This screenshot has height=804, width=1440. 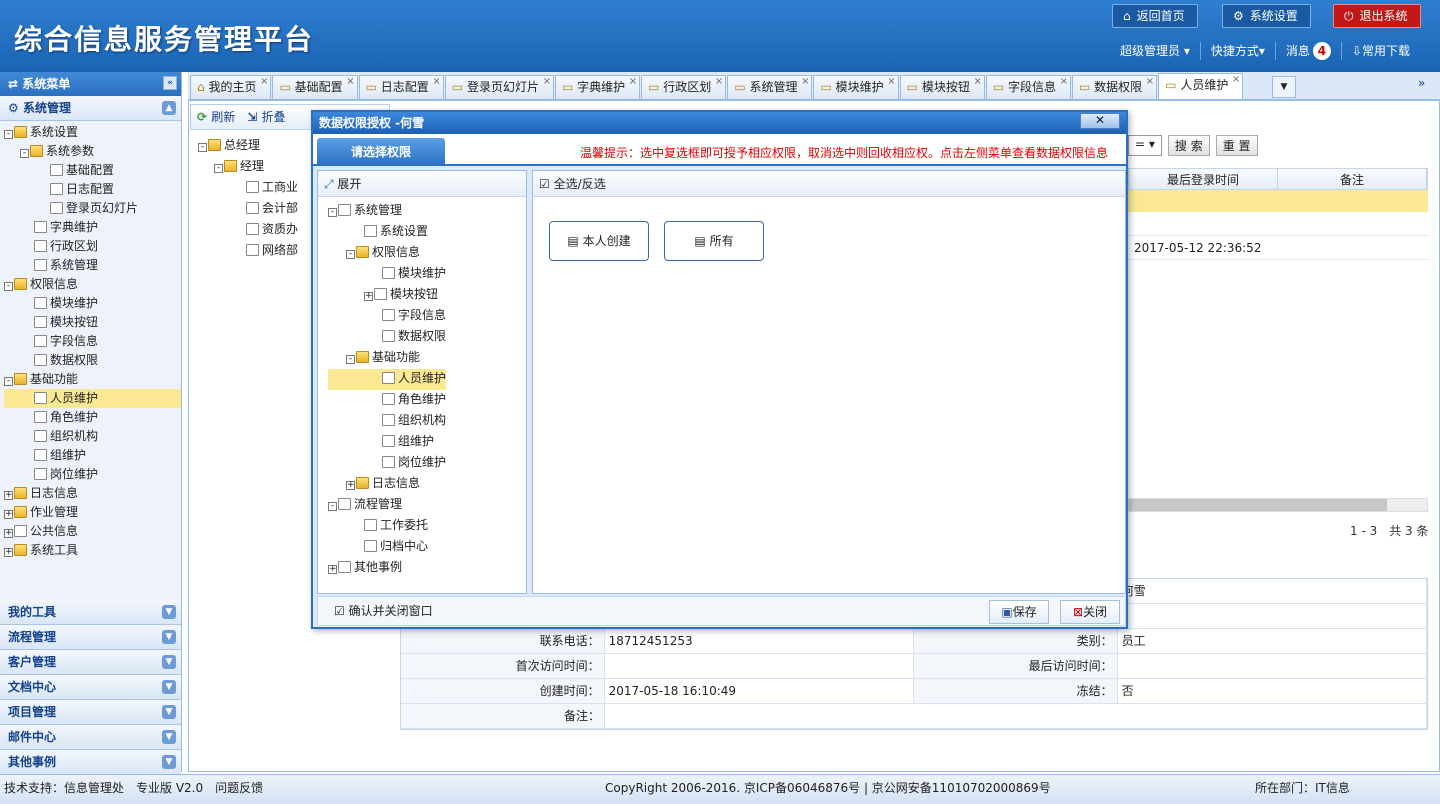 What do you see at coordinates (92, 398) in the screenshot?
I see `sidebar-item: 人员维护` at bounding box center [92, 398].